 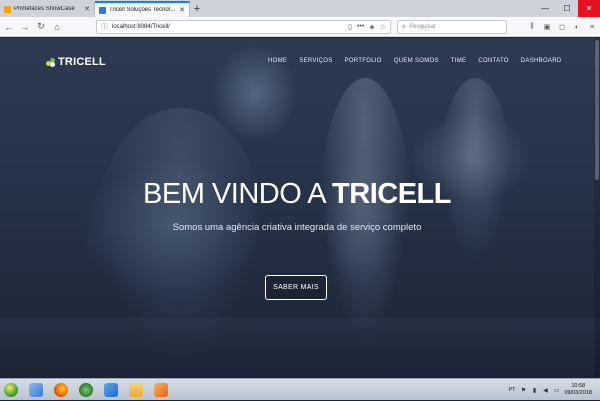 What do you see at coordinates (350, 27) in the screenshot?
I see `reader-view-icon: ▯` at bounding box center [350, 27].